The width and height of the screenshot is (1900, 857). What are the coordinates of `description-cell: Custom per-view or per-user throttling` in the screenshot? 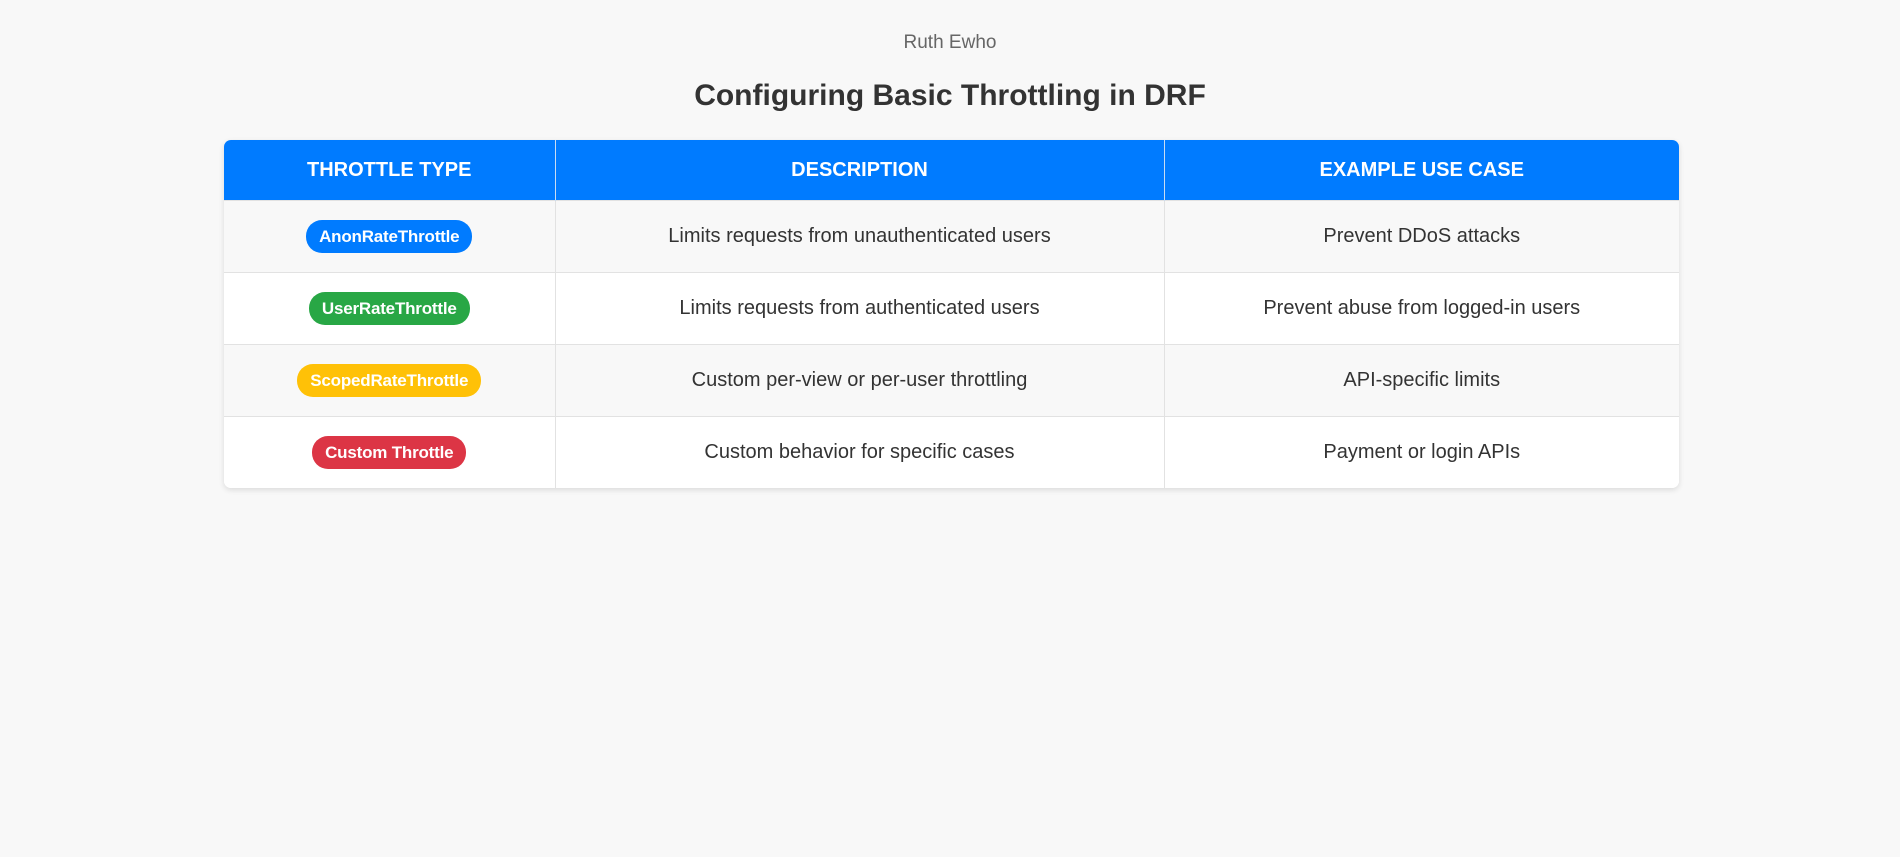 It's located at (860, 380).